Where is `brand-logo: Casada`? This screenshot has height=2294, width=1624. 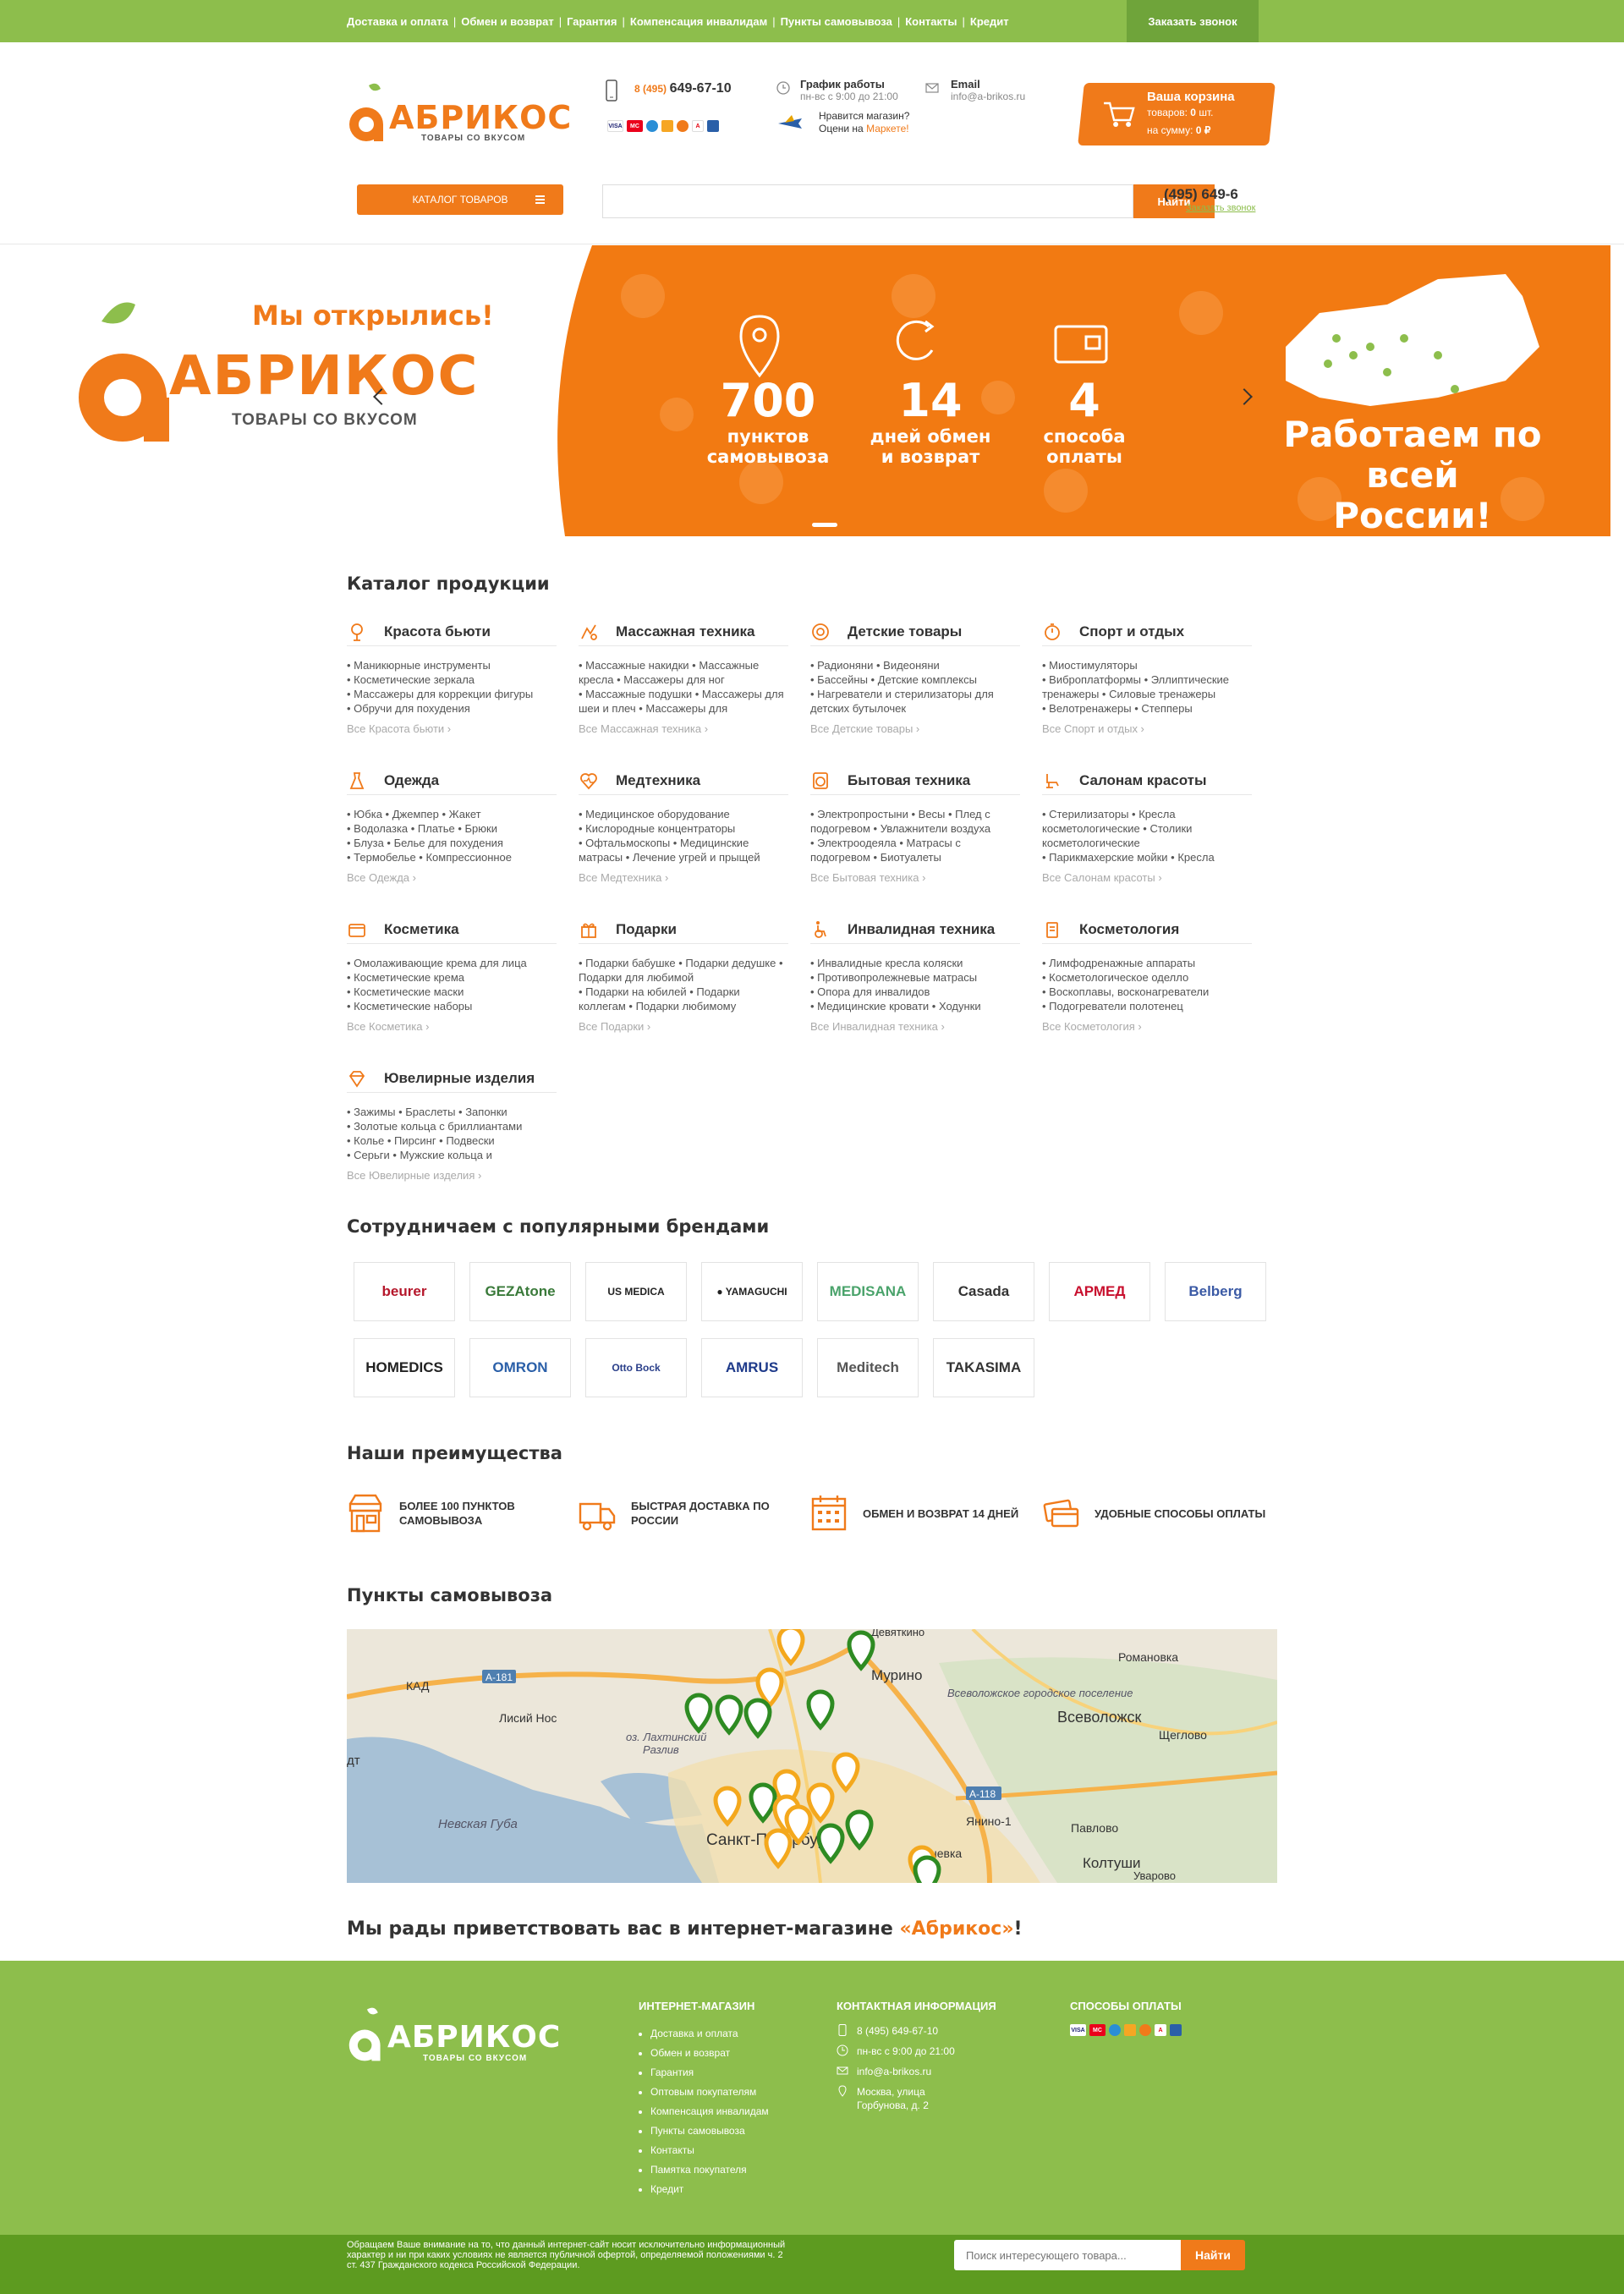 brand-logo: Casada is located at coordinates (984, 1291).